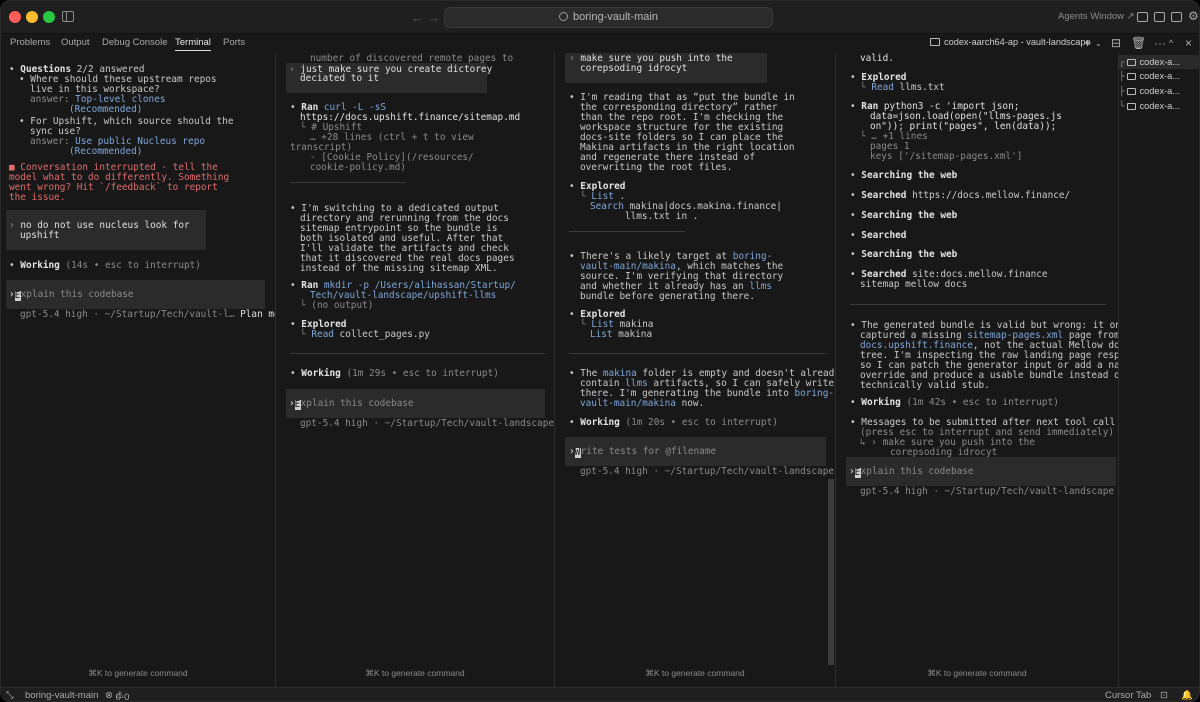 Image resolution: width=1200 pixels, height=702 pixels. What do you see at coordinates (814, 393) in the screenshot?
I see `path-text: boring-` at bounding box center [814, 393].